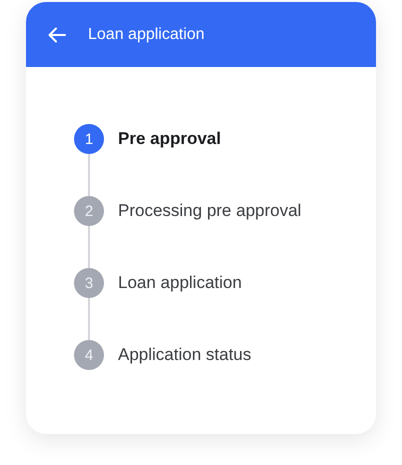  What do you see at coordinates (89, 139) in the screenshot?
I see `step-number: 1` at bounding box center [89, 139].